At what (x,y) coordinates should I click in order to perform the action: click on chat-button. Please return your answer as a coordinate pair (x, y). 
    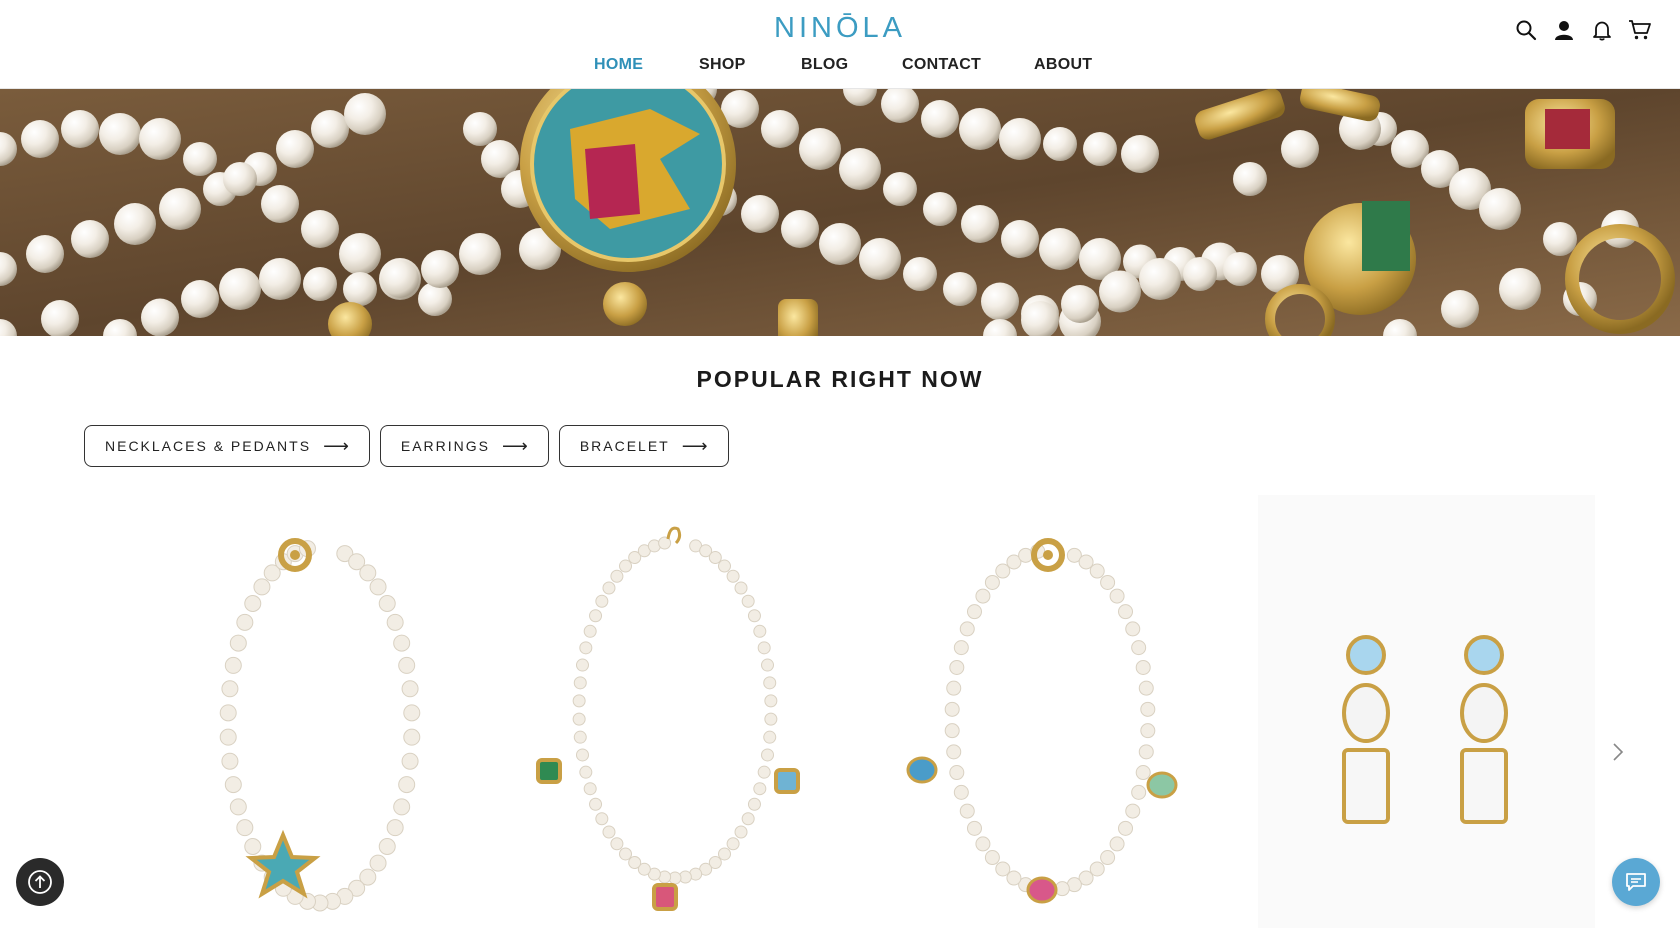
    Looking at the image, I should click on (1636, 882).